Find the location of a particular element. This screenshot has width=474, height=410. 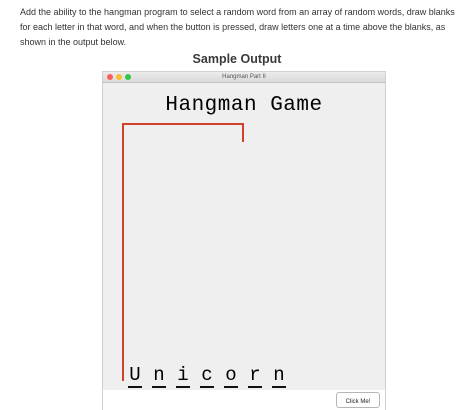

sample-output-heading: Sample Output is located at coordinates (237, 59).